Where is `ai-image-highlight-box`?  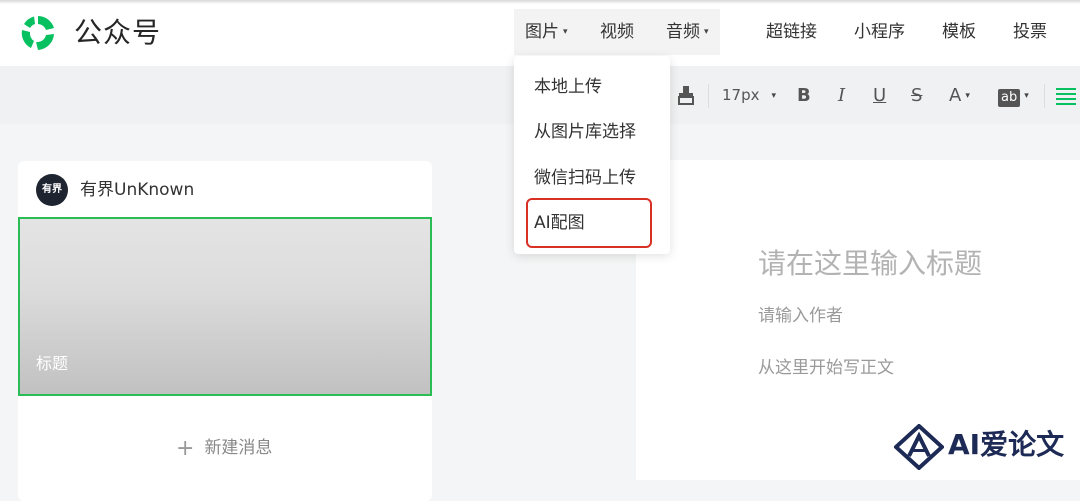
ai-image-highlight-box is located at coordinates (589, 223).